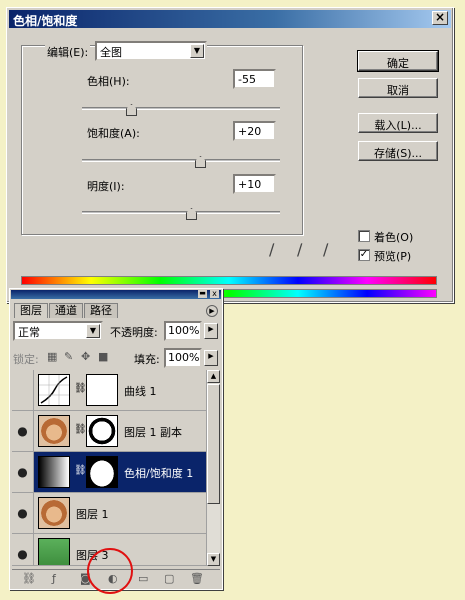 The height and width of the screenshot is (600, 465). What do you see at coordinates (68, 52) in the screenshot?
I see `edit-label: 编辑(E):` at bounding box center [68, 52].